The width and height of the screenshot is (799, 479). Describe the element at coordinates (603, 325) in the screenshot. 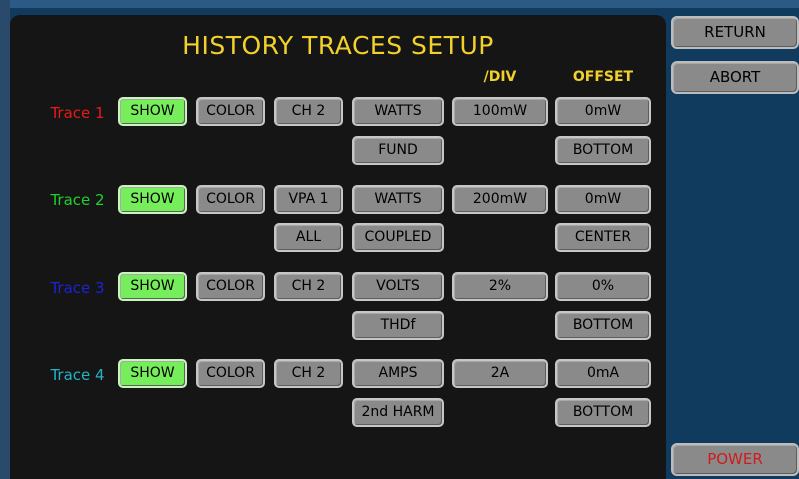

I see `trace-3-offset-position-button: BOTTOM` at that location.